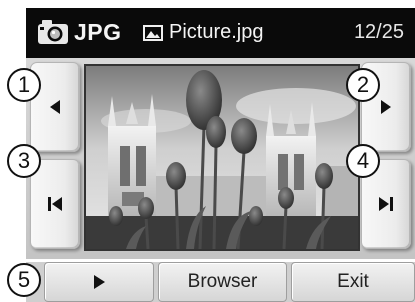 The image size is (415, 302). I want to click on slideshow-play-button, so click(99, 282).